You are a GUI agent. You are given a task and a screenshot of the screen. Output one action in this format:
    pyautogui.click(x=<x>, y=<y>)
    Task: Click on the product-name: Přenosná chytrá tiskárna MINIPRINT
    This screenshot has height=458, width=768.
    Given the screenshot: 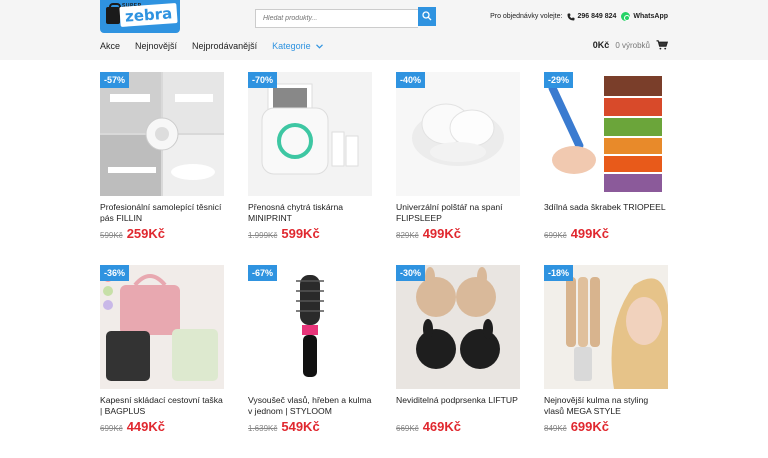 What is the action you would take?
    pyautogui.click(x=310, y=213)
    